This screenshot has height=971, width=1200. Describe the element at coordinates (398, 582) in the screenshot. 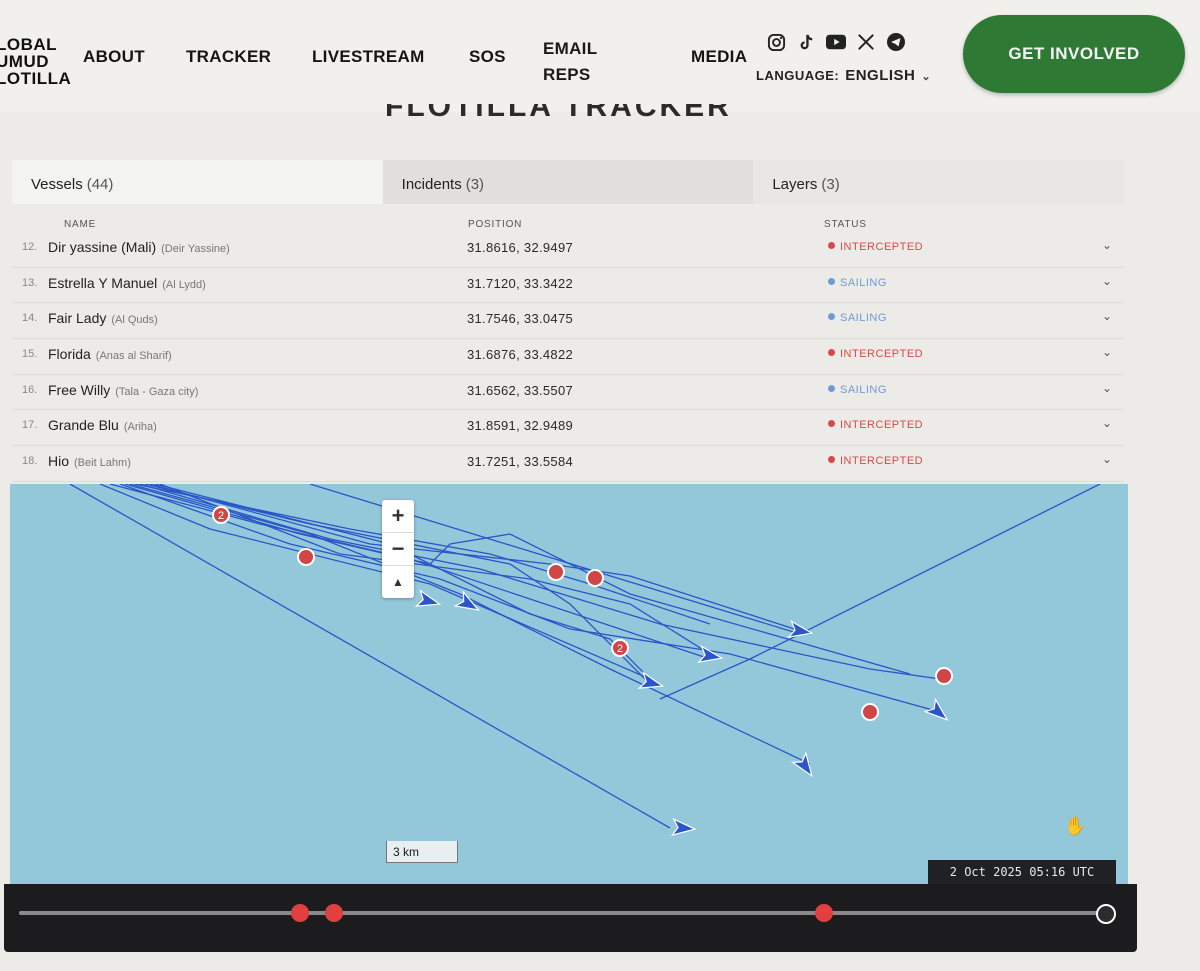

I see `compass-button: ▲` at that location.